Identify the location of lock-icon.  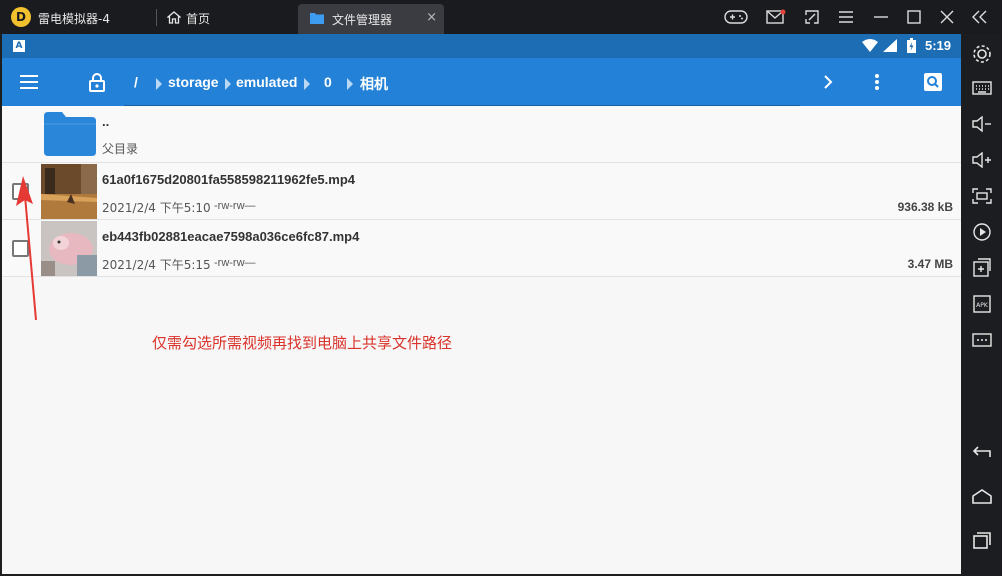
(97, 82).